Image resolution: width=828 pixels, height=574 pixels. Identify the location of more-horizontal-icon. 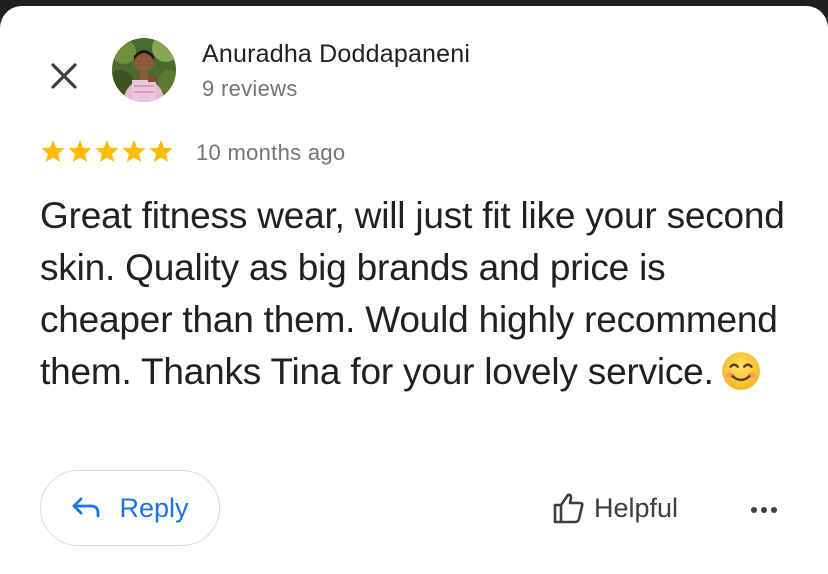
(764, 510).